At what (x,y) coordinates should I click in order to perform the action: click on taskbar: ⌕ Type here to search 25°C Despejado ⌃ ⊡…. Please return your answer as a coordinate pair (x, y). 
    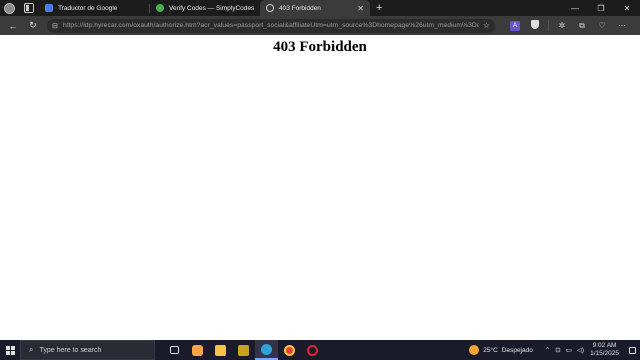
    Looking at the image, I should click on (320, 350).